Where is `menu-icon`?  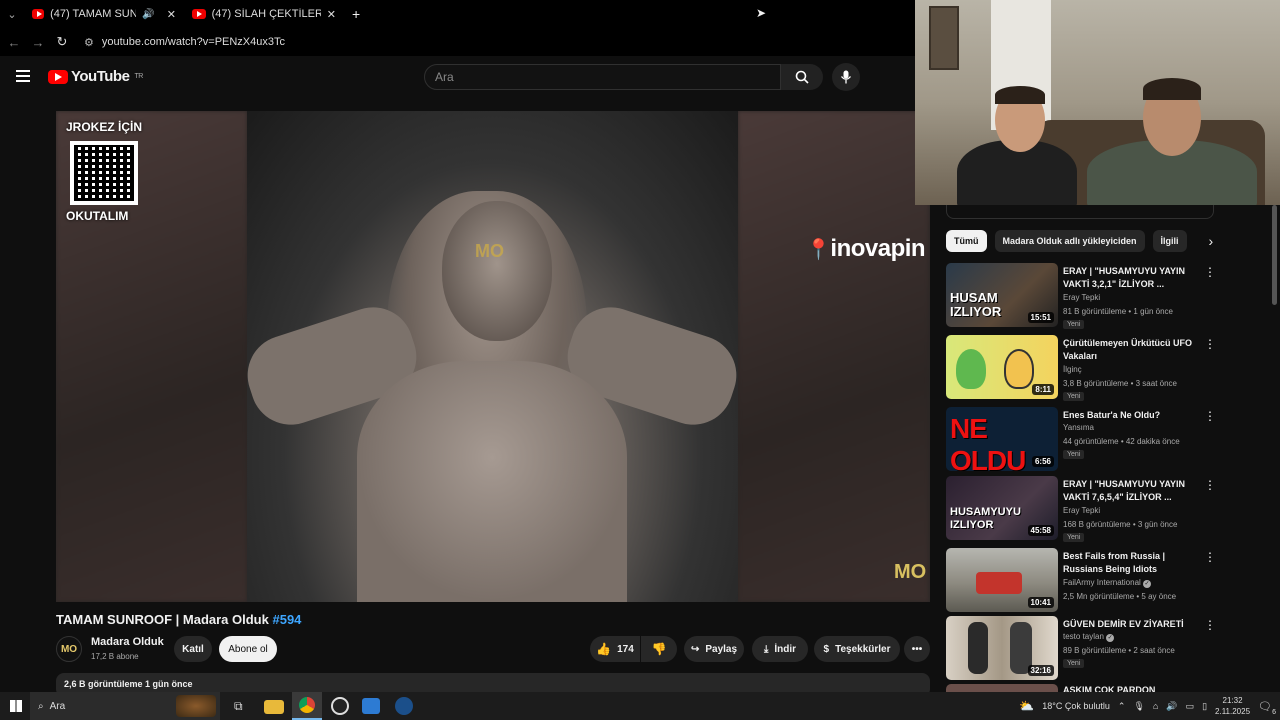 menu-icon is located at coordinates (23, 76).